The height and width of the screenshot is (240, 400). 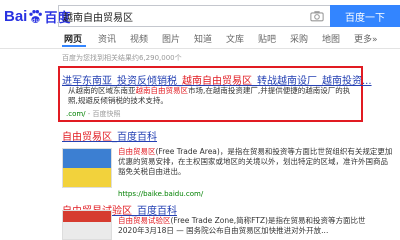 I want to click on result-url-1-text: .com/, so click(x=76, y=114).